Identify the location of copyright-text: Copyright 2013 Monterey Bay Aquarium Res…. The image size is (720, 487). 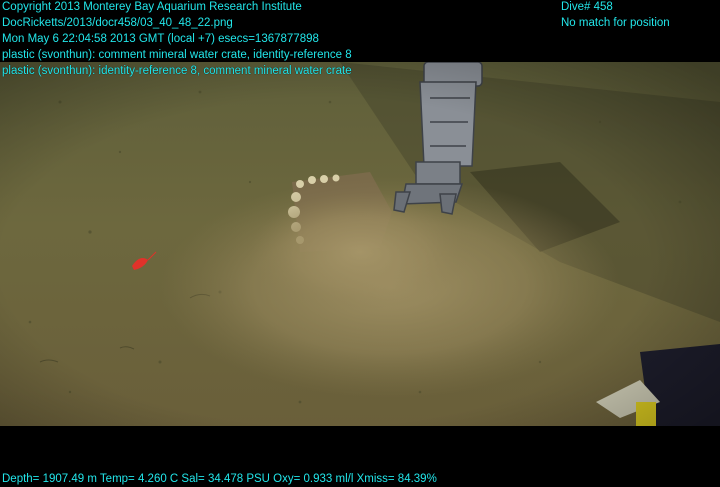
(152, 7).